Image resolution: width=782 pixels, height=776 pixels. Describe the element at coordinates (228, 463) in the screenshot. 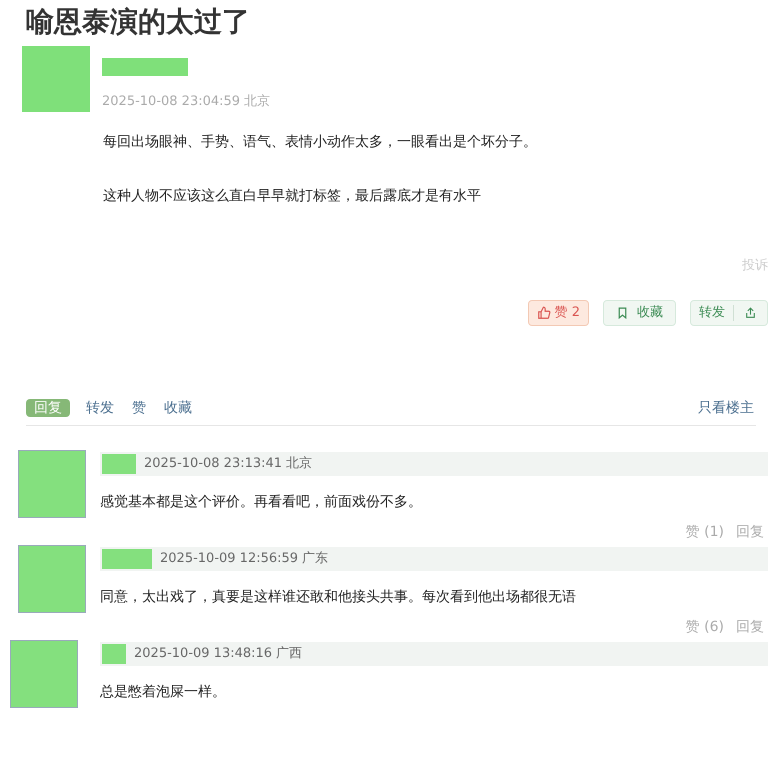

I see `reply-meta: 2025-10-08 23:13:41 北京` at that location.